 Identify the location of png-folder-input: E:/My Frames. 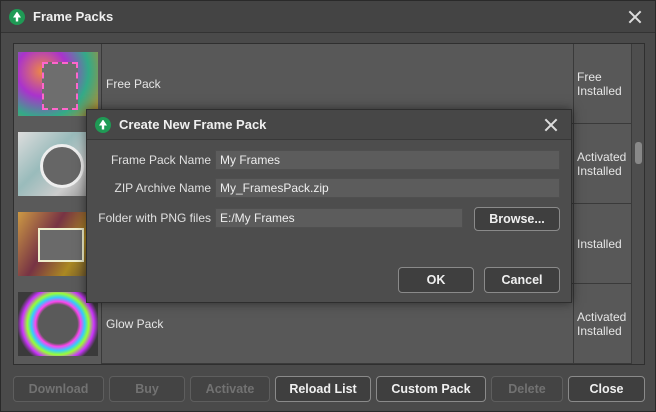
(339, 218).